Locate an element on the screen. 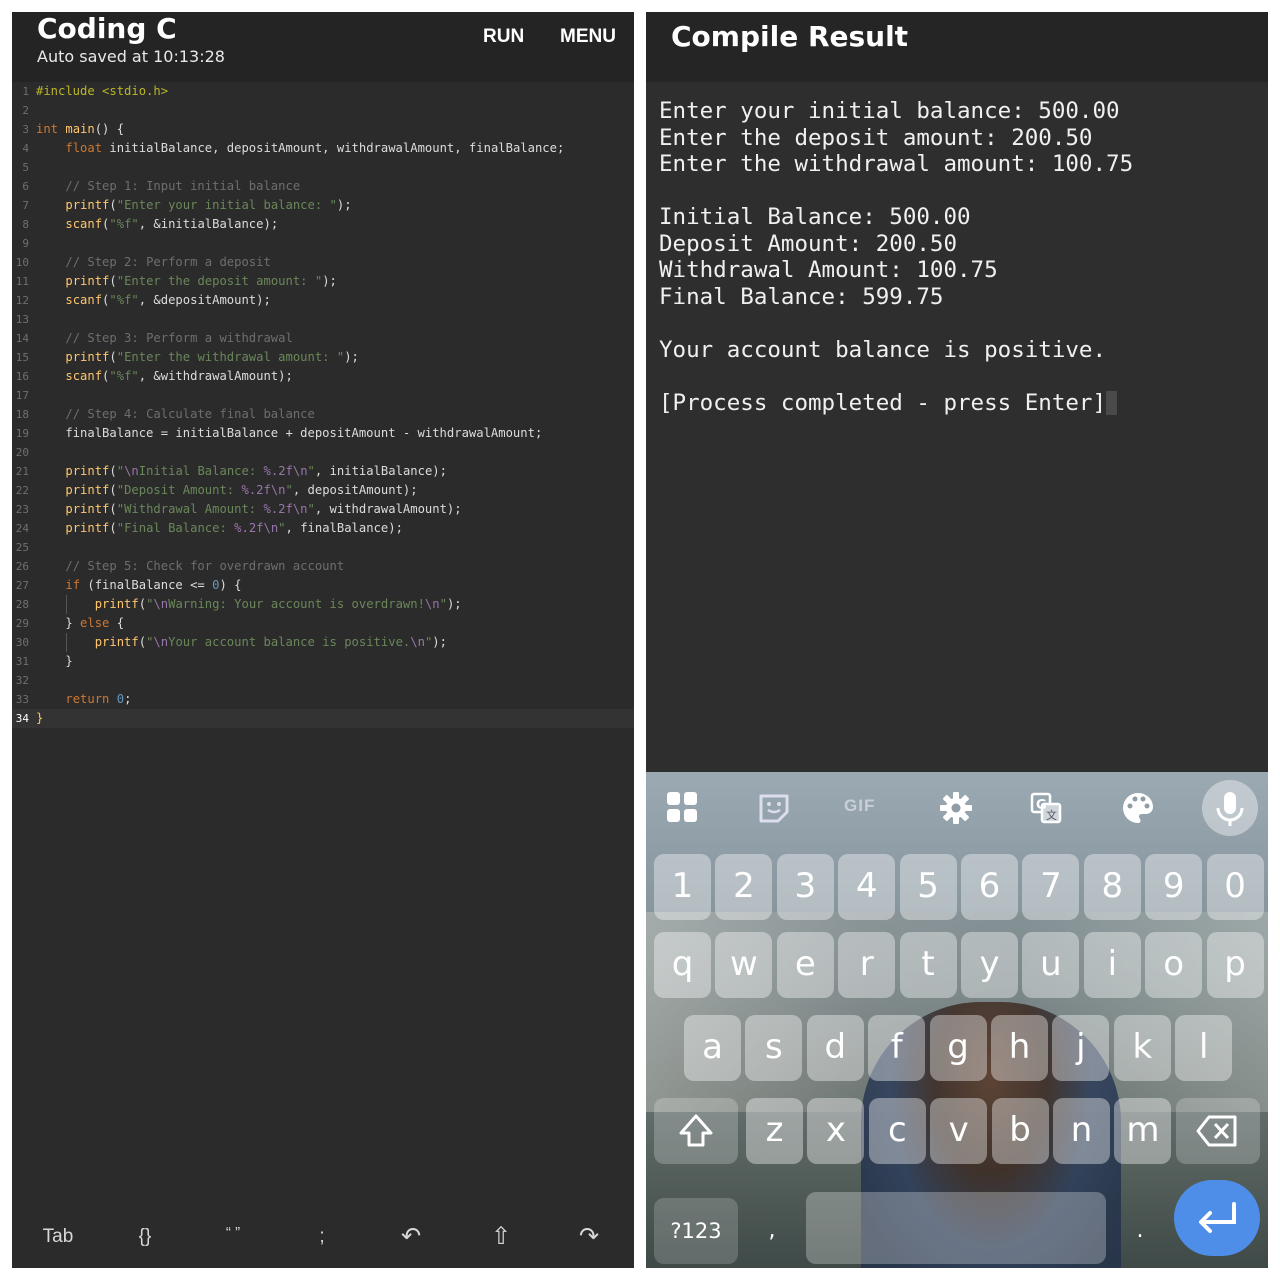 This screenshot has height=1280, width=1280. backspace-key is located at coordinates (1218, 1131).